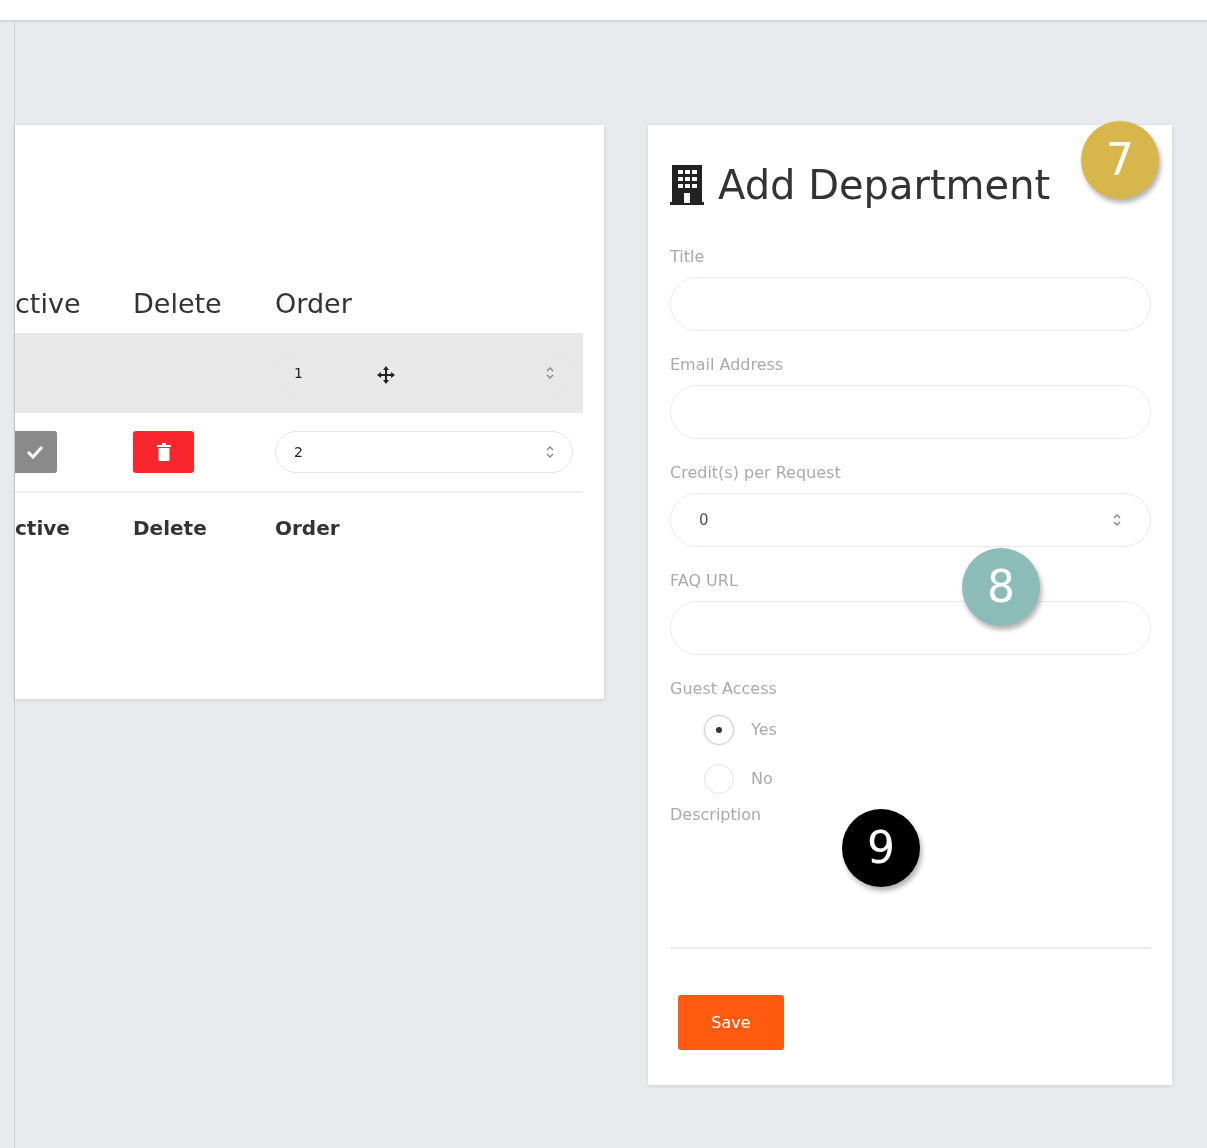  Describe the element at coordinates (764, 729) in the screenshot. I see `radio-label: Yes` at that location.